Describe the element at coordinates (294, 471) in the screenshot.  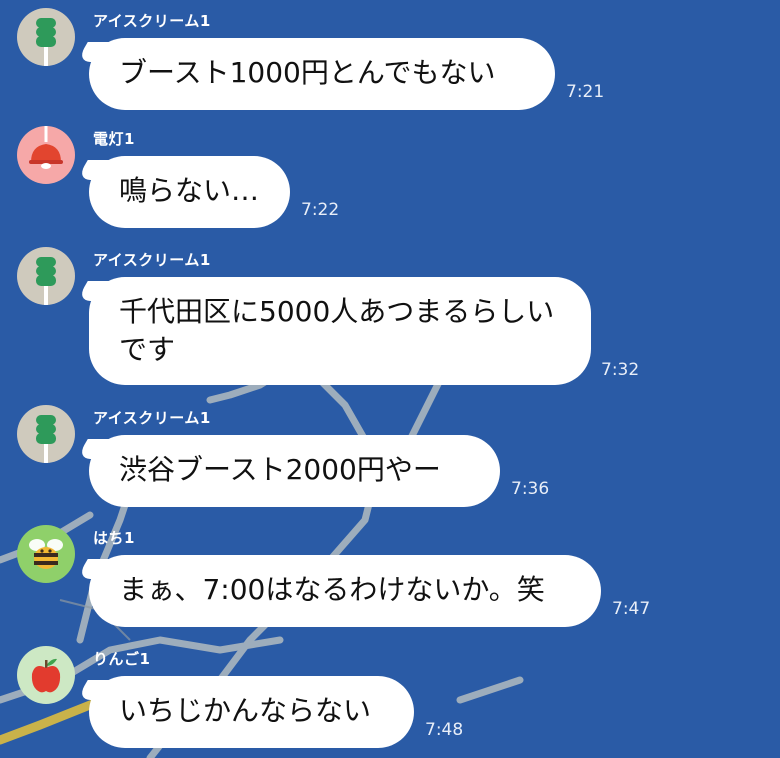
I see `message-bubble: 渋谷ブースト2000円やー` at that location.